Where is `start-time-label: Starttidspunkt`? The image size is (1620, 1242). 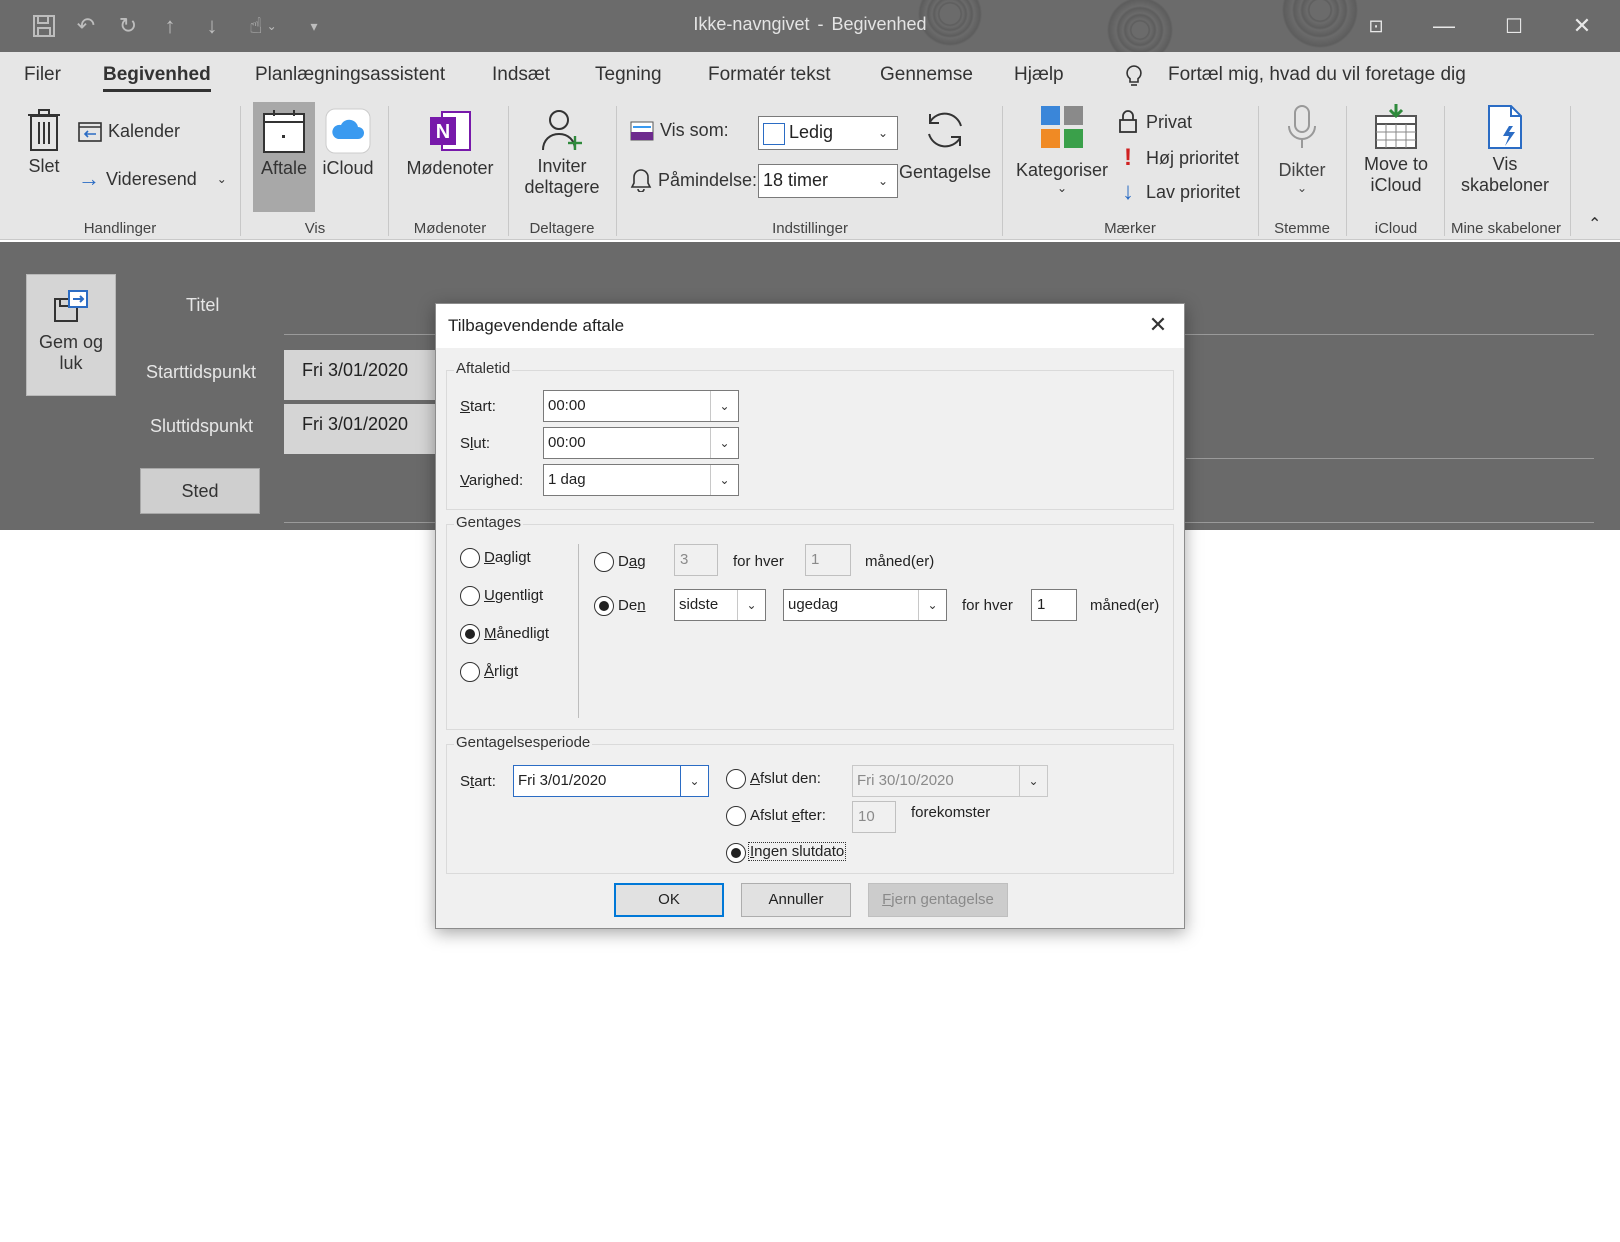
start-time-label: Starttidspunkt is located at coordinates (201, 372).